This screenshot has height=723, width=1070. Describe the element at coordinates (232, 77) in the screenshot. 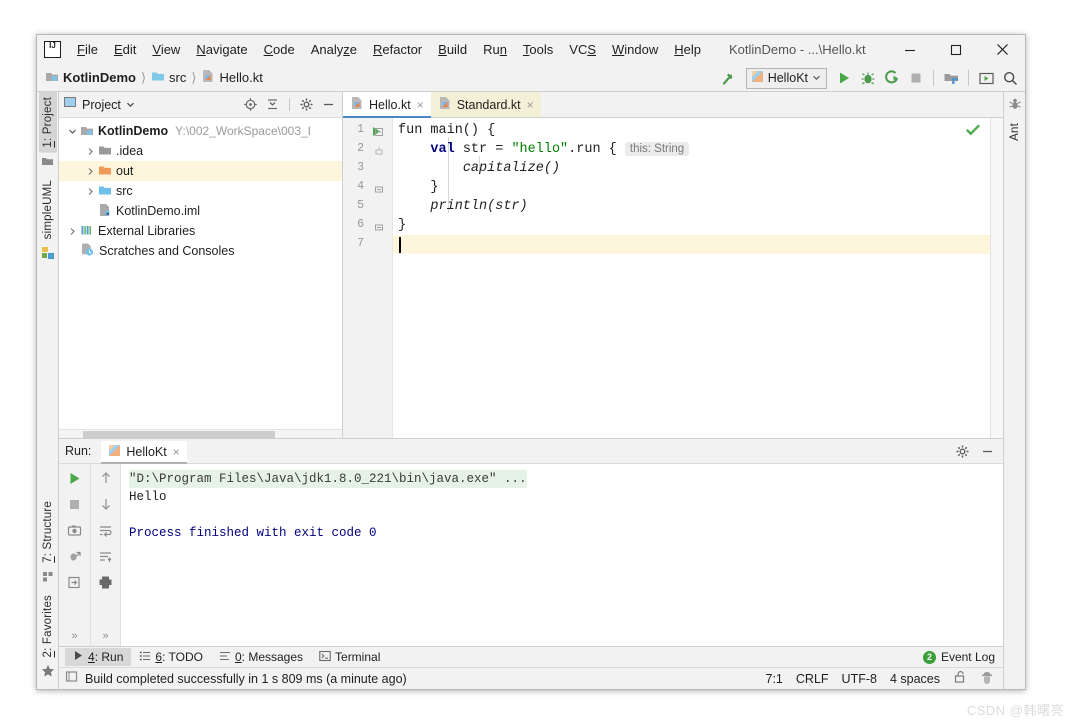

I see `breadcrumb-hello-kt: Hello.kt` at that location.